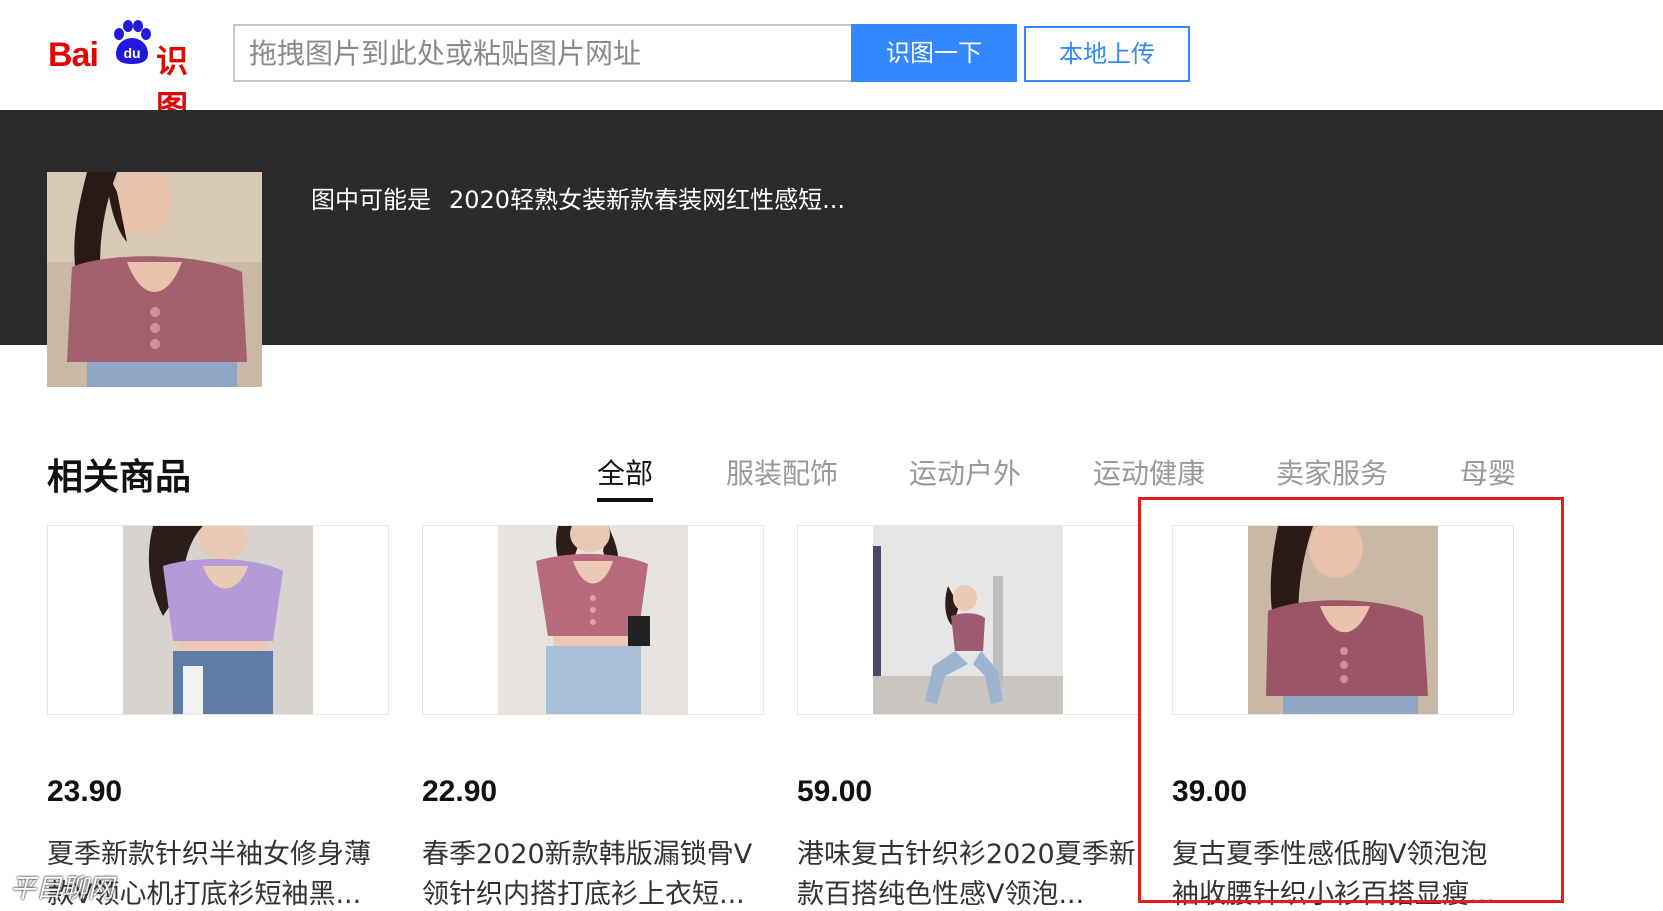 The height and width of the screenshot is (911, 1663). I want to click on tab-outdoor: 运动户外, so click(965, 472).